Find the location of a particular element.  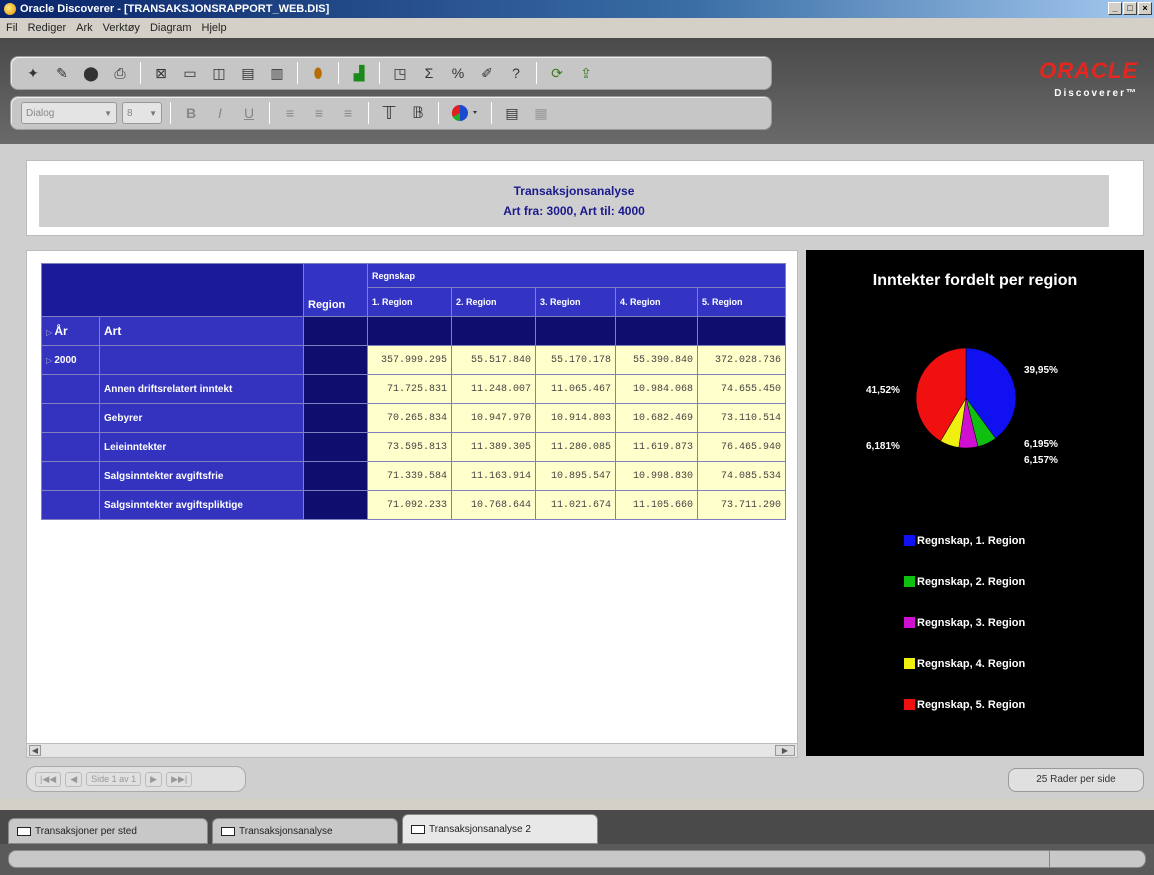

totals-icon: ◳ is located at coordinates (400, 73).